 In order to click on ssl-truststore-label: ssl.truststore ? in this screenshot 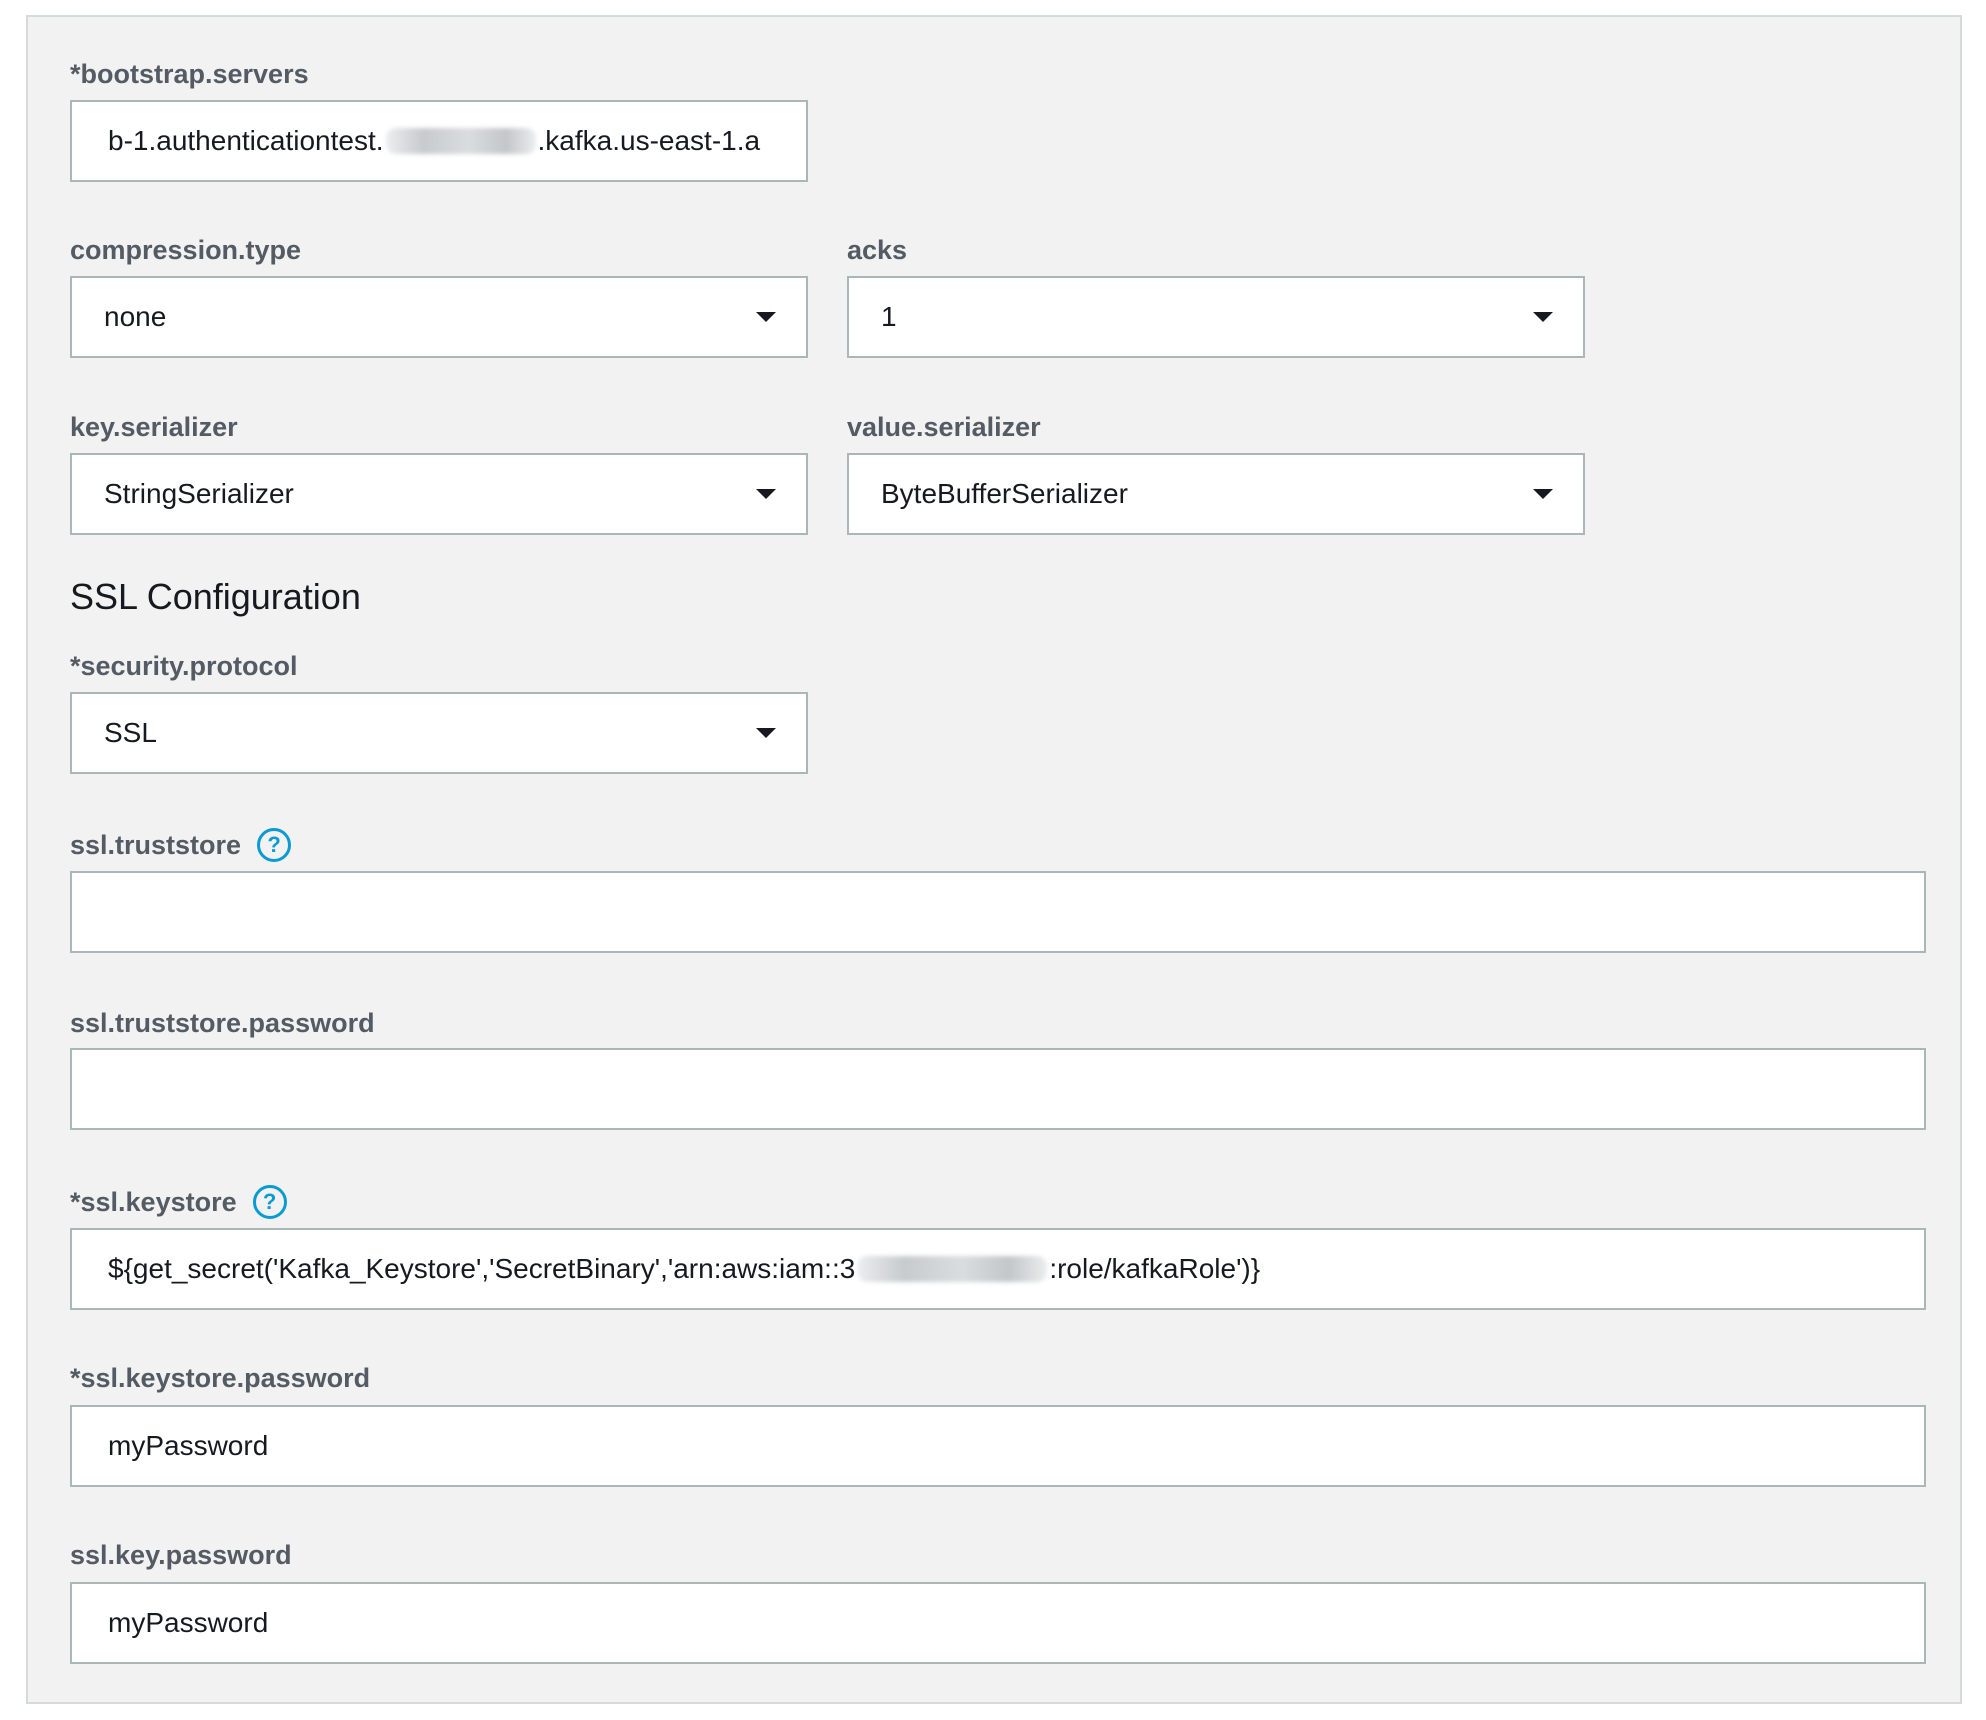, I will do `click(181, 845)`.